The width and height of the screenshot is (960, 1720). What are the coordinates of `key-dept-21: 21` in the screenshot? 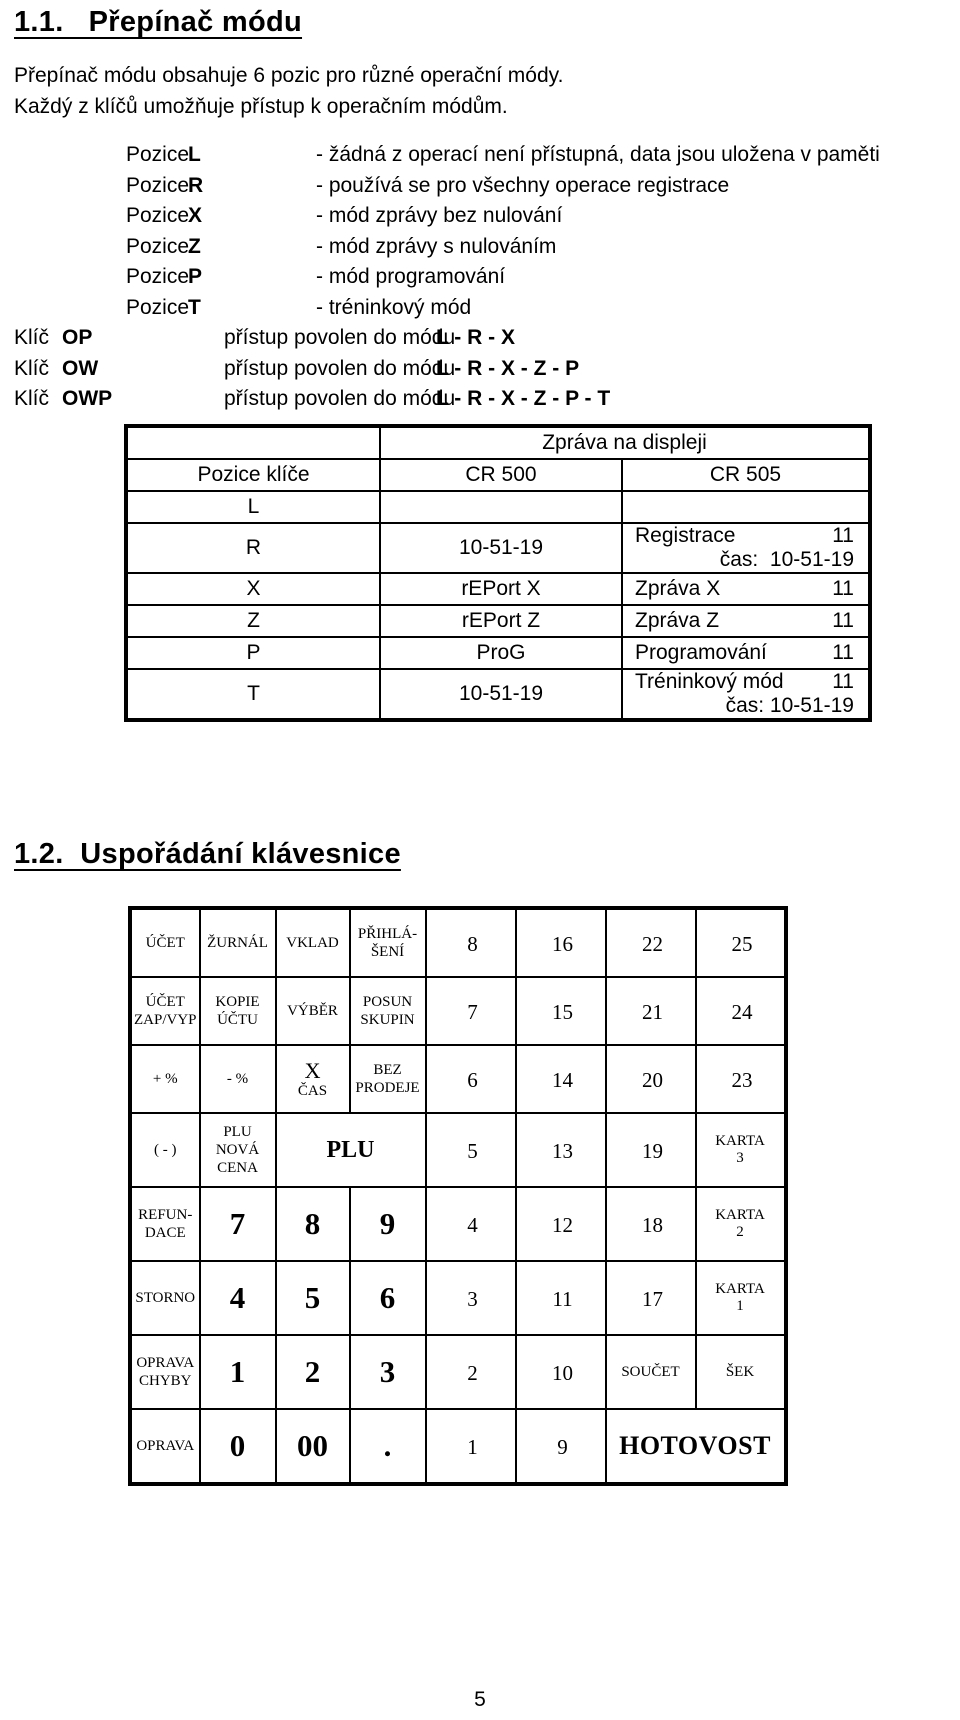 It's located at (650, 1011).